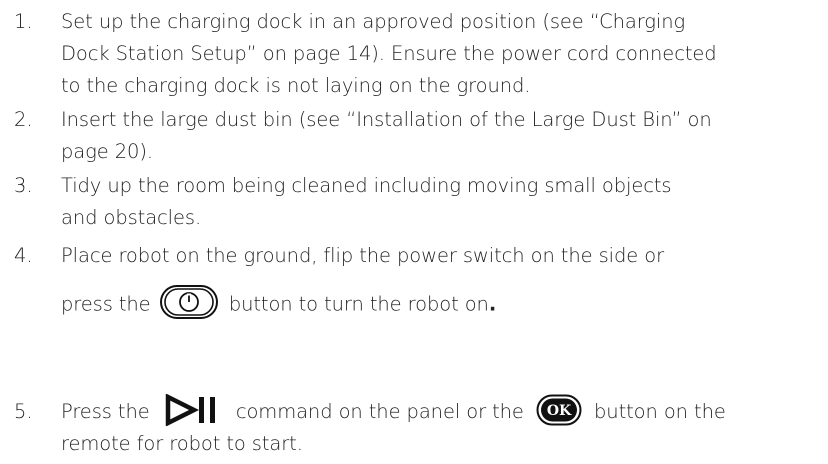  What do you see at coordinates (190, 409) in the screenshot?
I see `play-pause-icon` at bounding box center [190, 409].